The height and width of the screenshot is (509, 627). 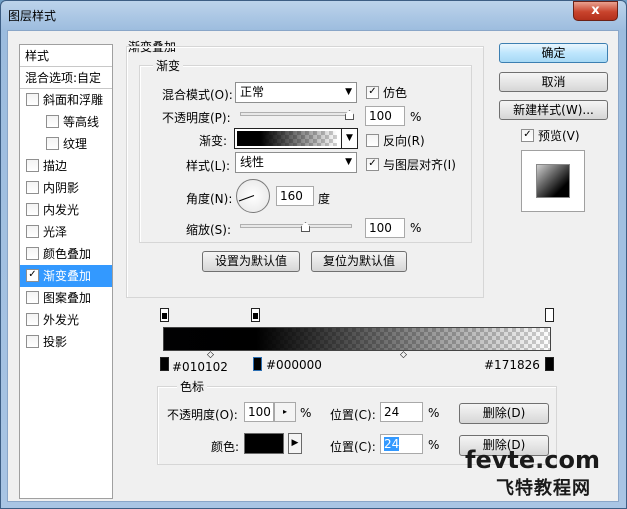 I want to click on preview-checkbox: ✓ 预览(V), so click(x=550, y=135).